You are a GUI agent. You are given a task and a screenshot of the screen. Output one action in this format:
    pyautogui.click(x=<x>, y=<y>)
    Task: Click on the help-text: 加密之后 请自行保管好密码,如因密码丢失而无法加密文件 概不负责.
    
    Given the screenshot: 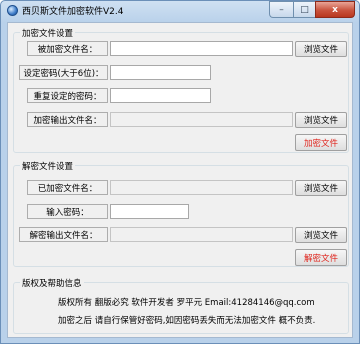 What is the action you would take?
    pyautogui.click(x=187, y=321)
    